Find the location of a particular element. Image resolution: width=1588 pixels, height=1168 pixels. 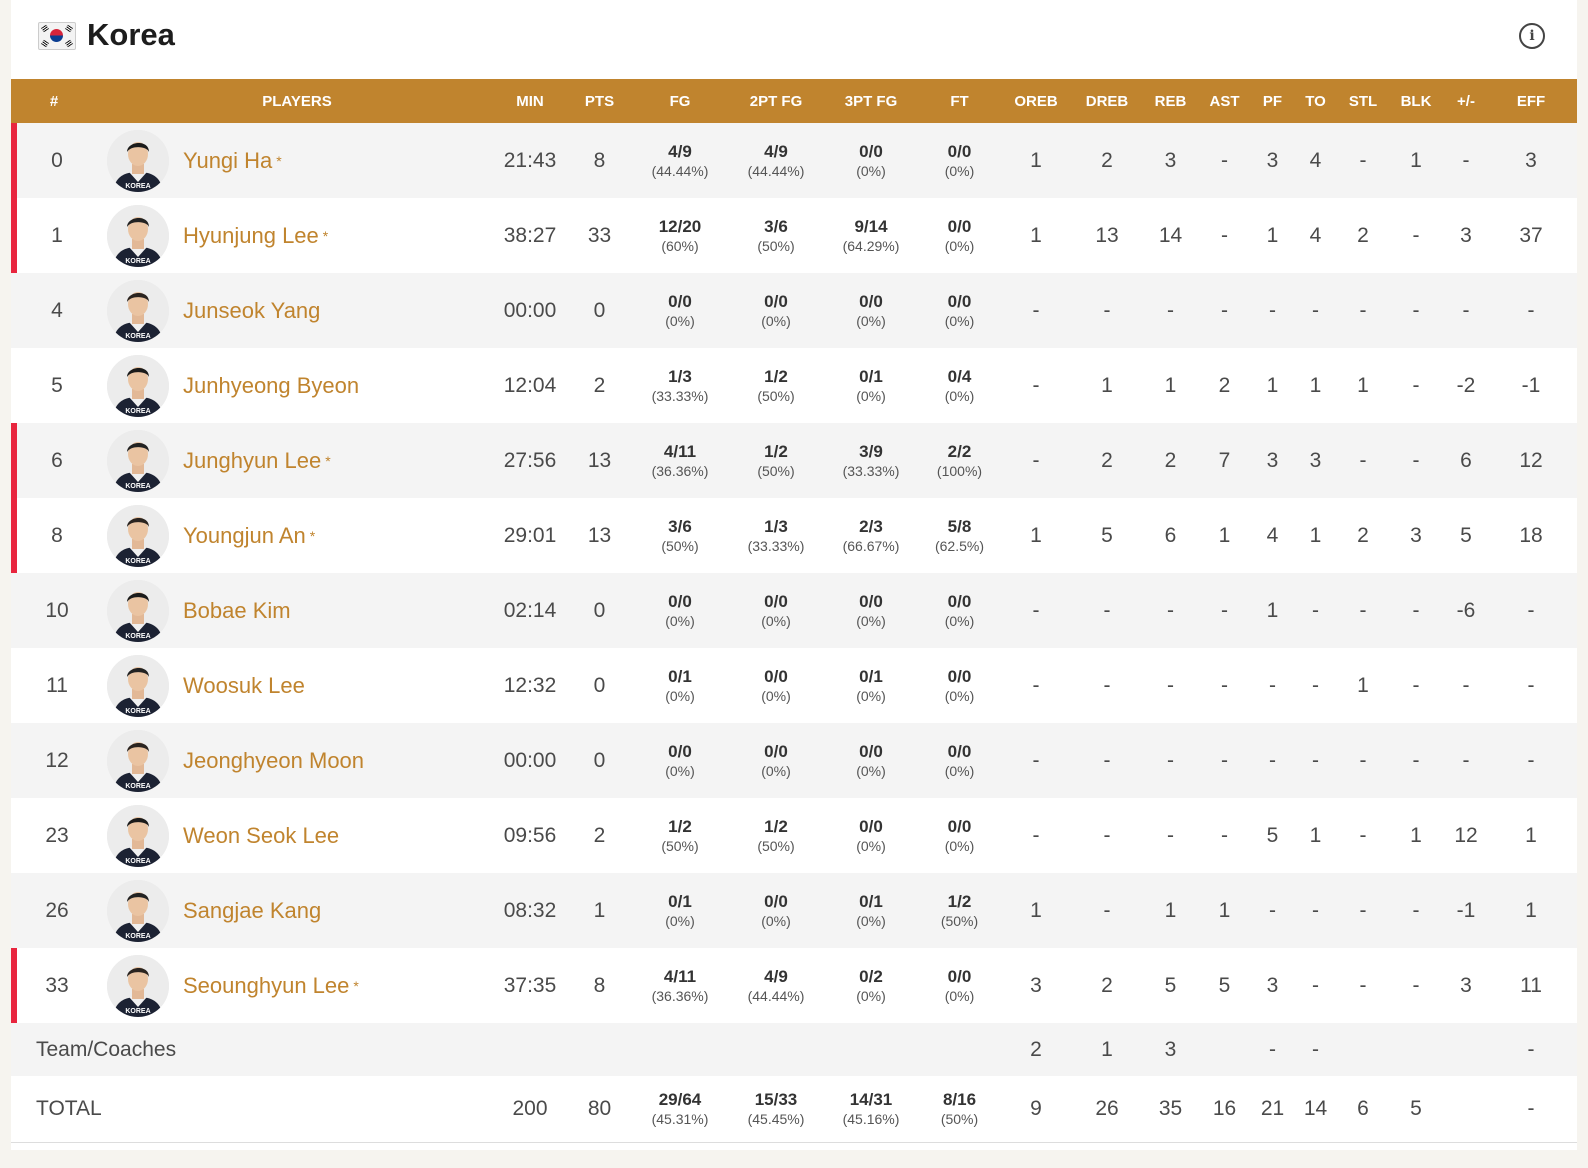

column-header: DREB is located at coordinates (1107, 101).